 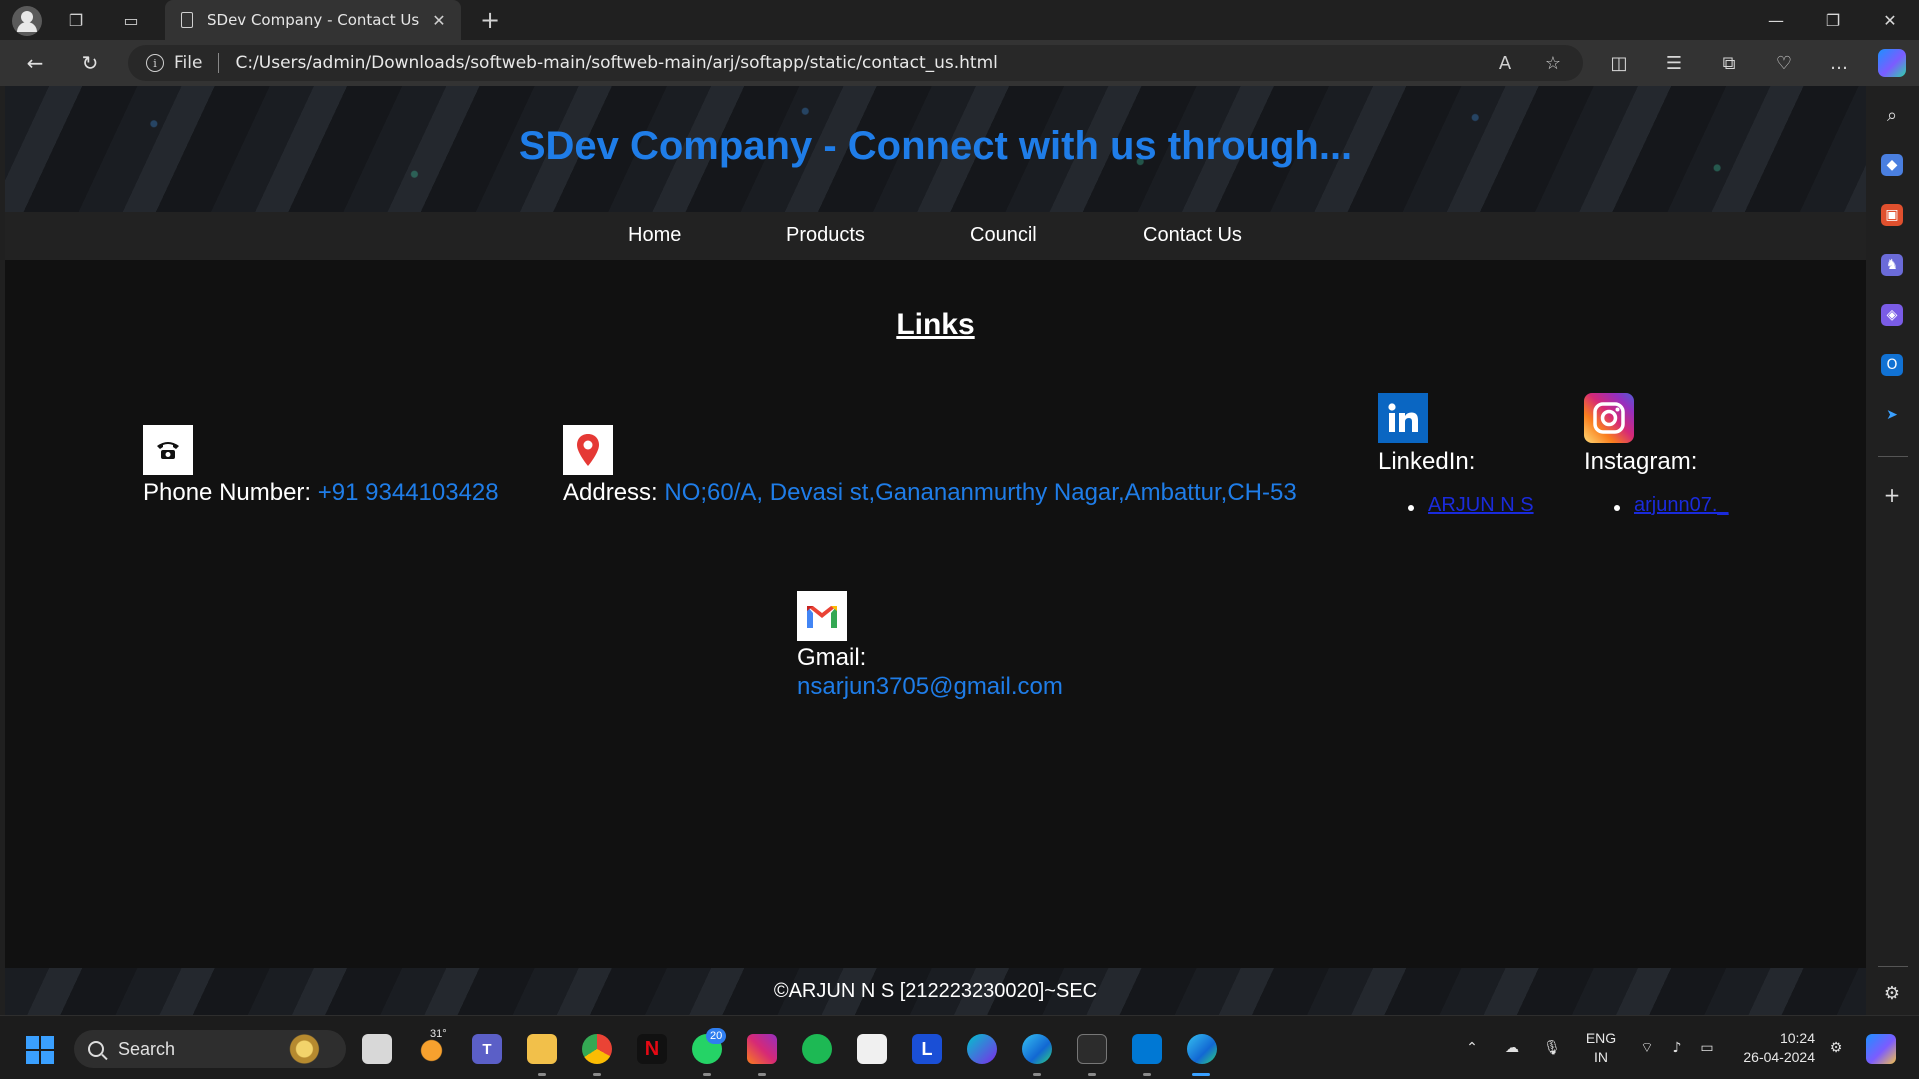 What do you see at coordinates (1481, 505) in the screenshot?
I see `linkedin-profile-link: ARJUN N S` at bounding box center [1481, 505].